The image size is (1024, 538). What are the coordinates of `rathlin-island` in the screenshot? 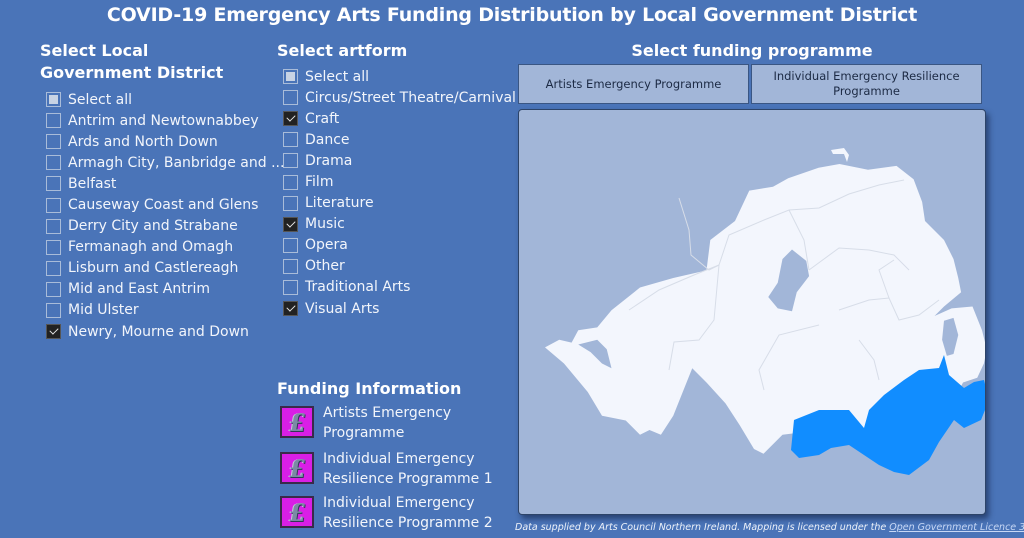 It's located at (840, 155).